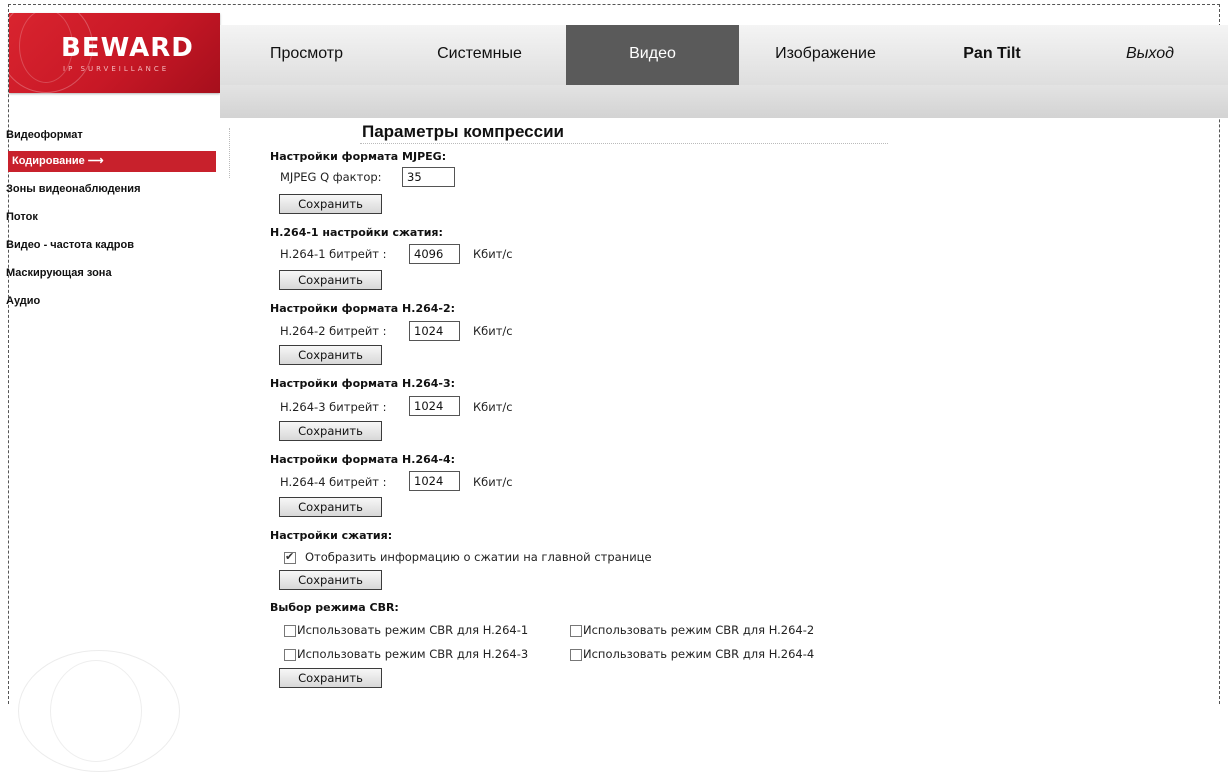 The width and height of the screenshot is (1228, 772). I want to click on logo-tagline: IP SURVEILLANCE, so click(116, 69).